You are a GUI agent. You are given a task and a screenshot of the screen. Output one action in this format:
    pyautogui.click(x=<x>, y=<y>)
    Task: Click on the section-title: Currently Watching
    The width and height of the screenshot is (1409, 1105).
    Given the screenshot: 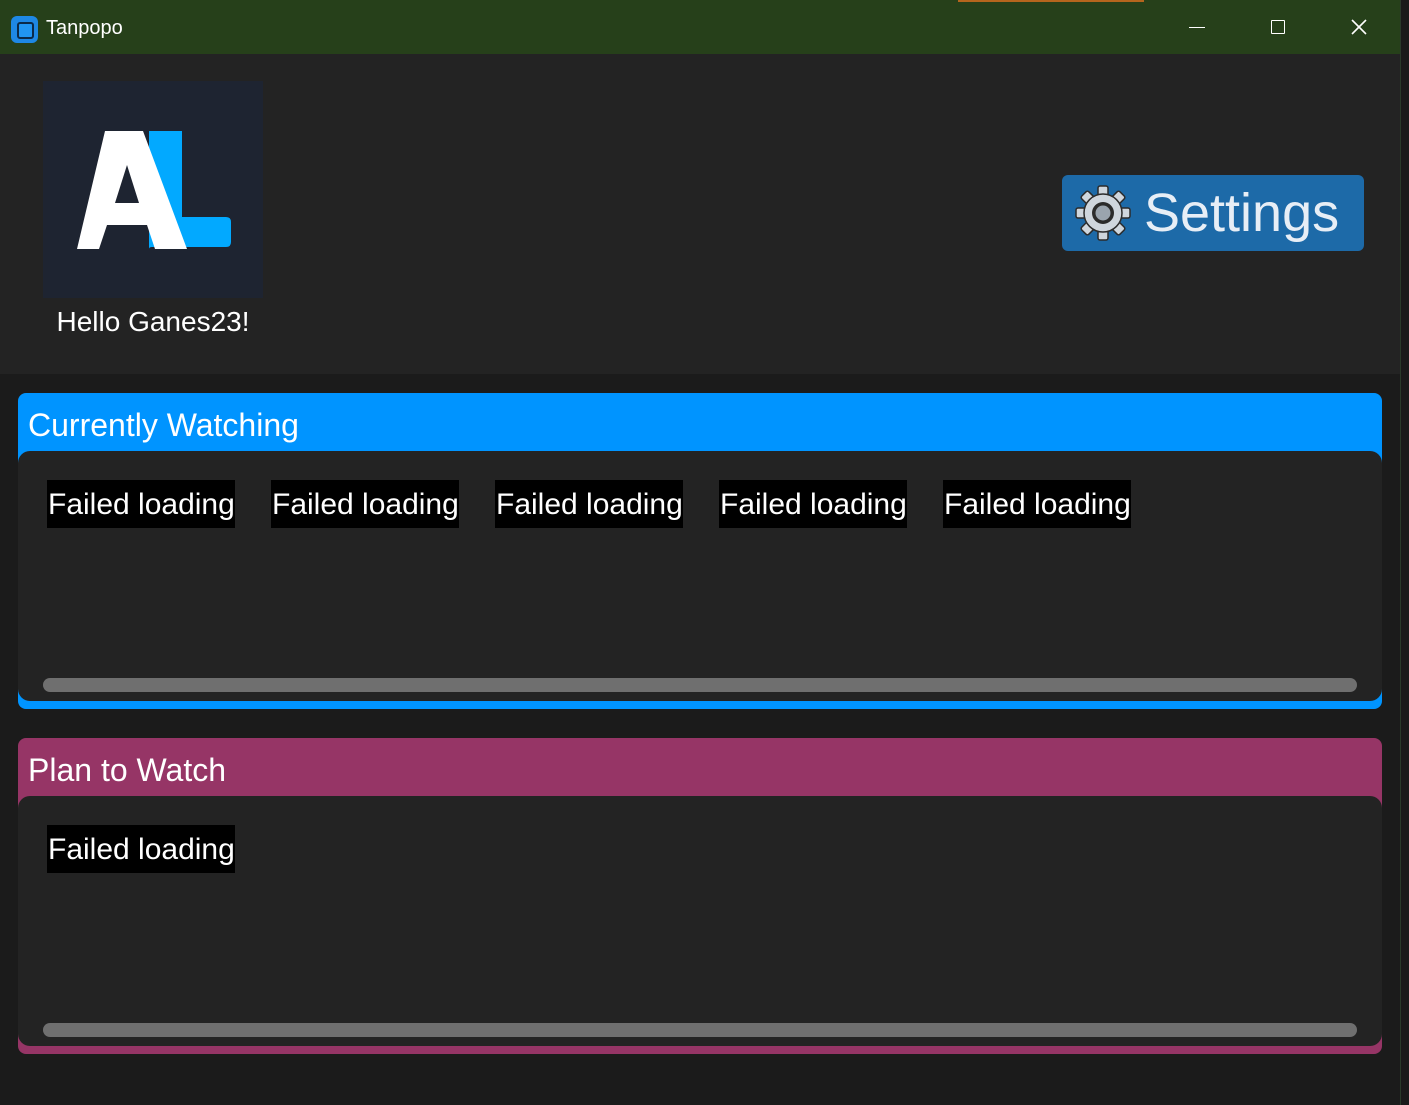 What is the action you would take?
    pyautogui.click(x=163, y=425)
    